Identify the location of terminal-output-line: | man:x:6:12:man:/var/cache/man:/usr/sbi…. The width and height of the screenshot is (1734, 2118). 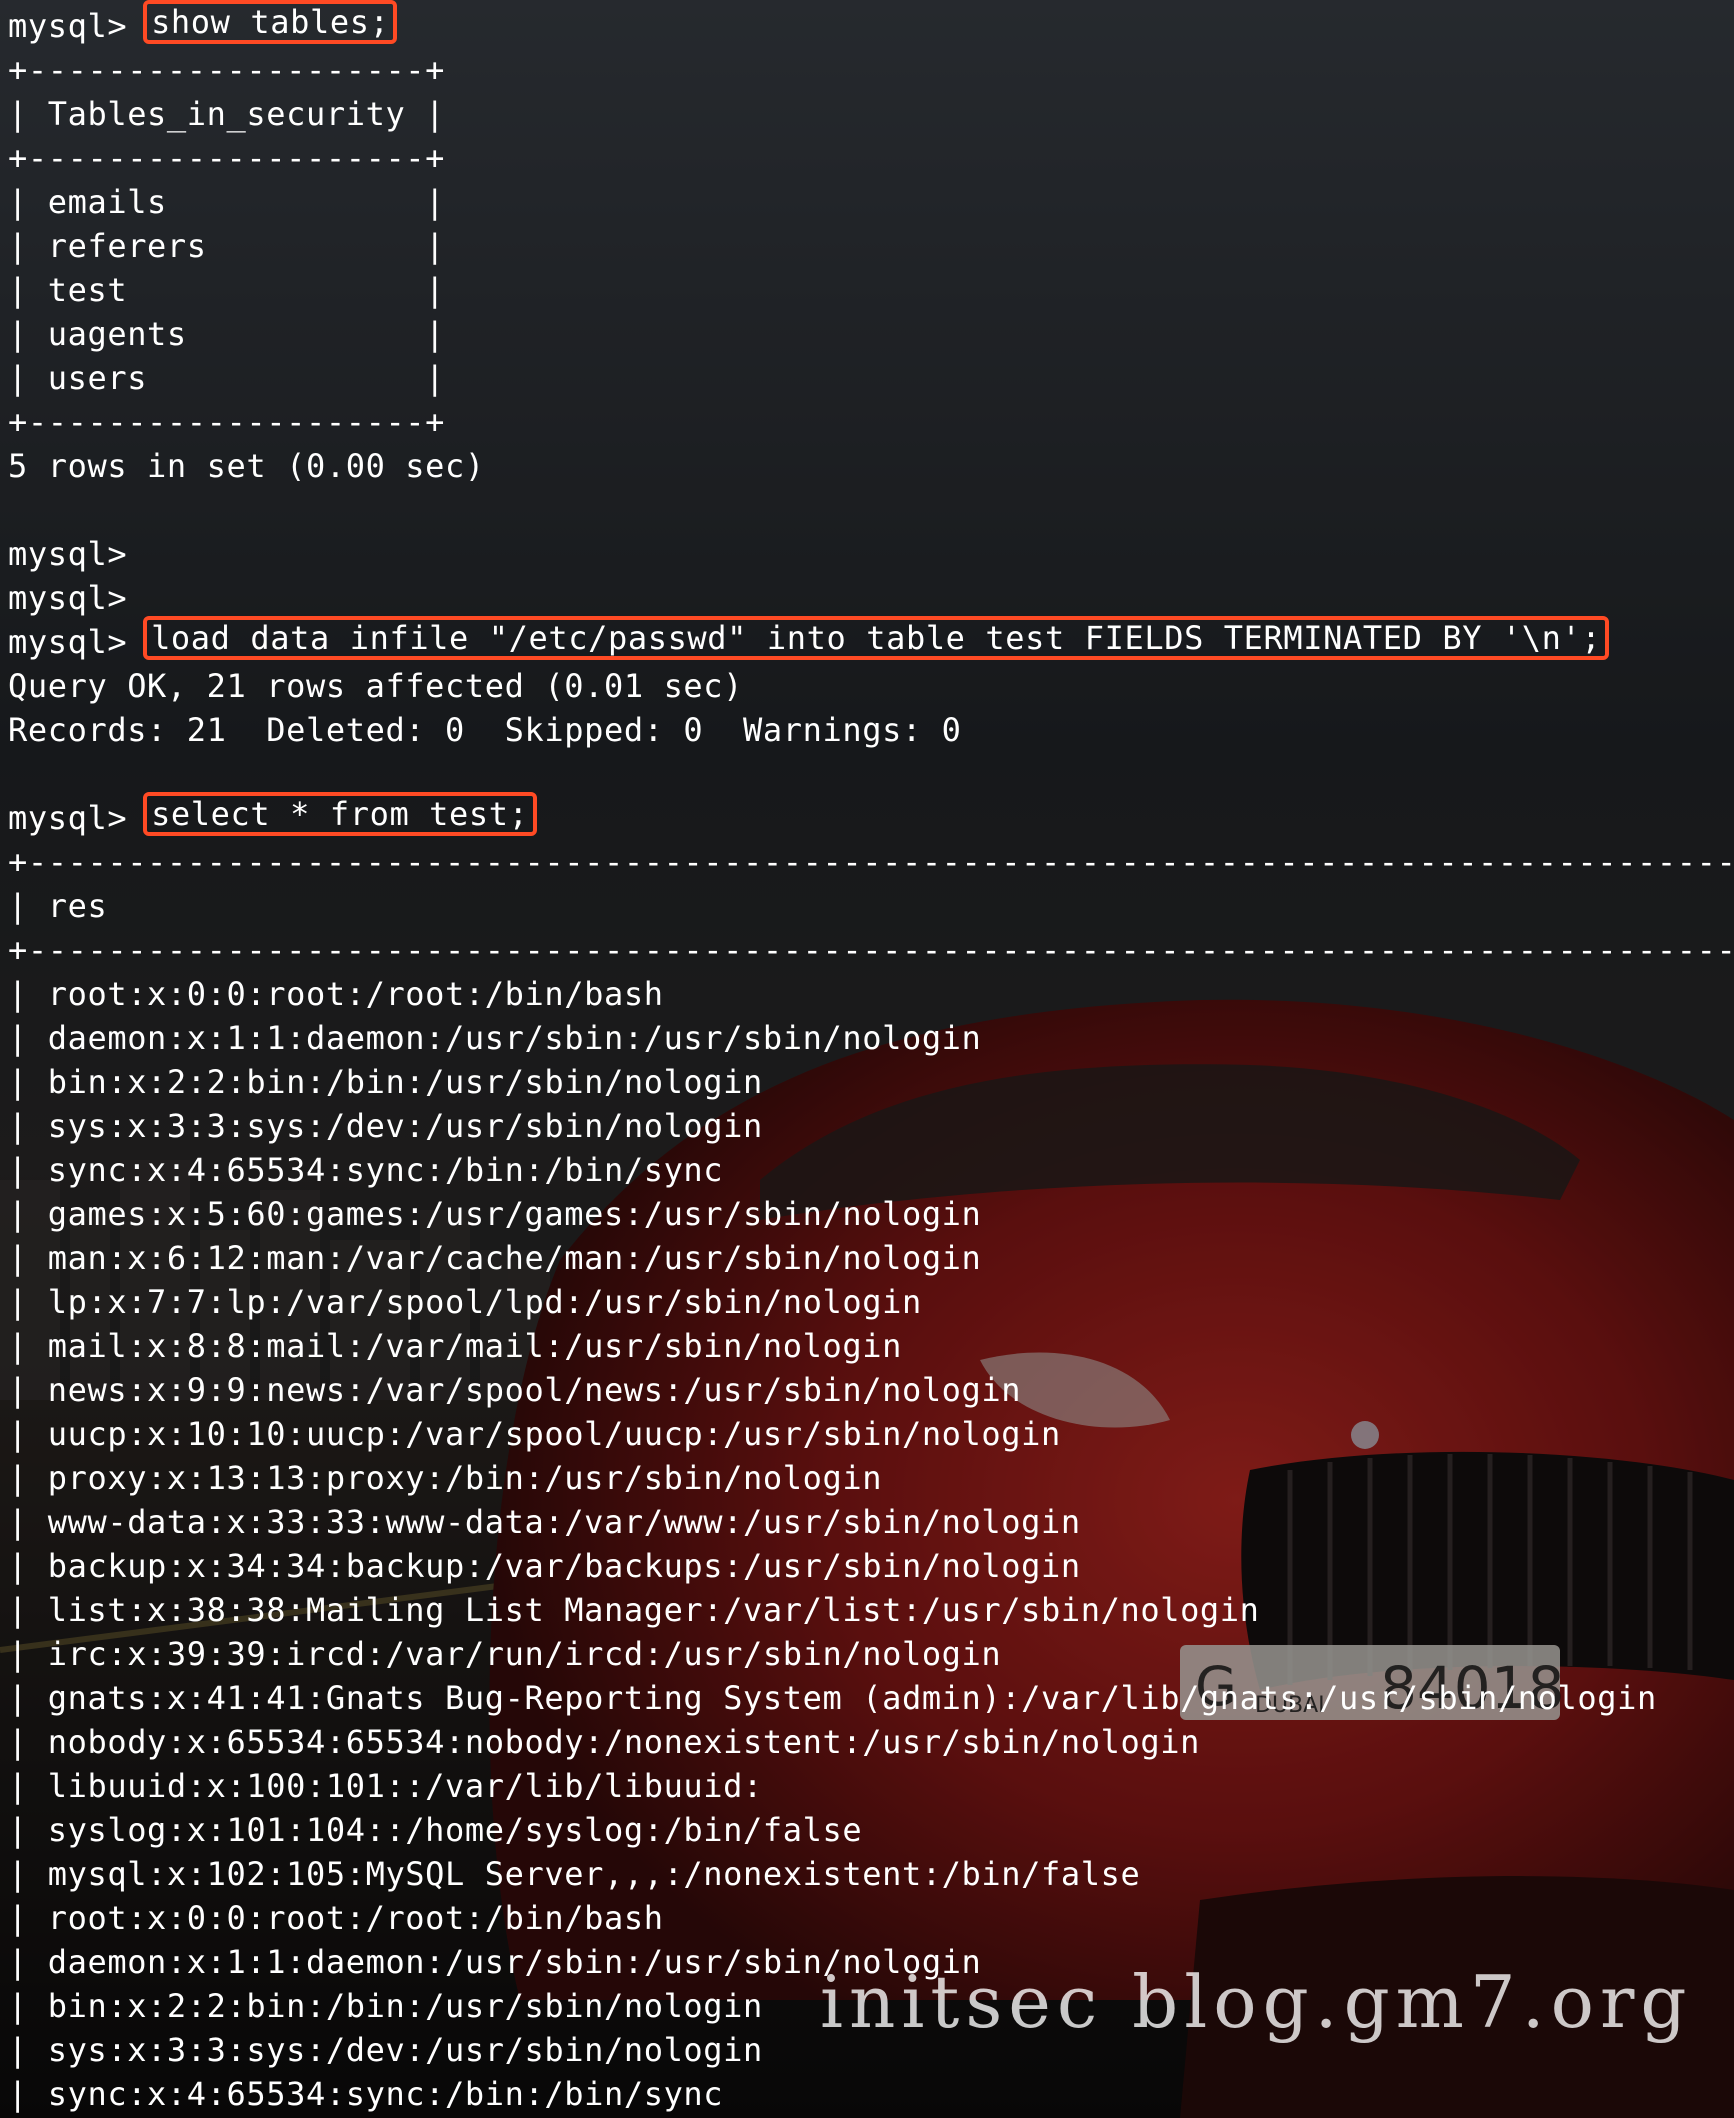
(871, 1258).